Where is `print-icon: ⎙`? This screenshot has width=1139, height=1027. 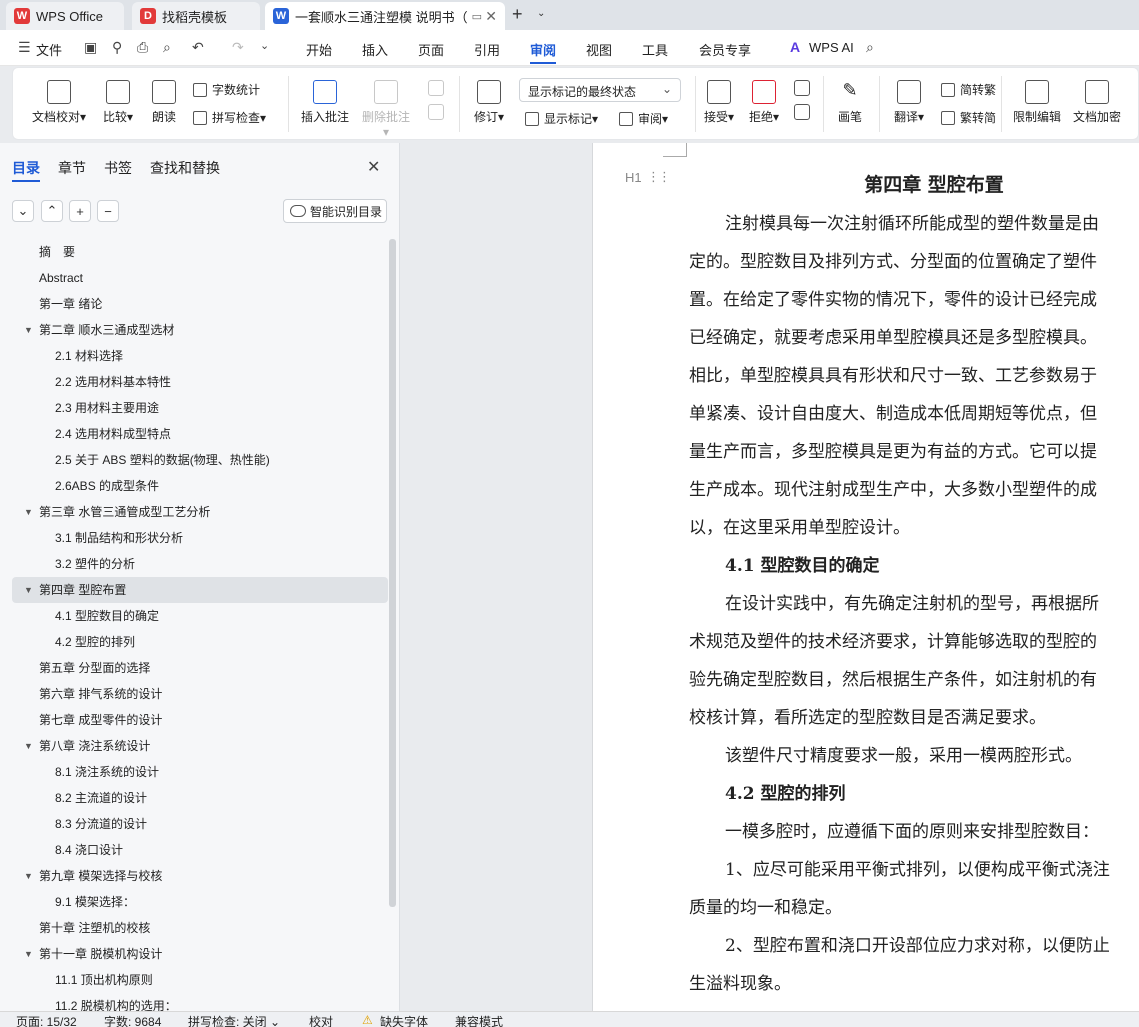
print-icon: ⎙ is located at coordinates (142, 47).